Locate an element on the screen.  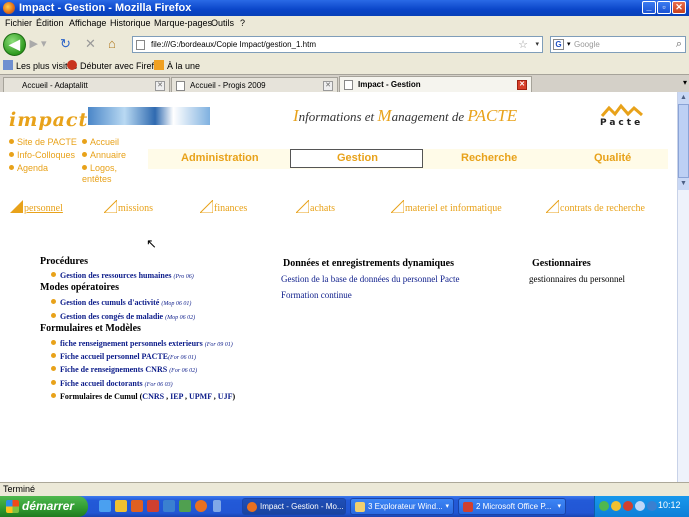
link-cumul-cnrs: CNRS is located at coordinates (153, 396).